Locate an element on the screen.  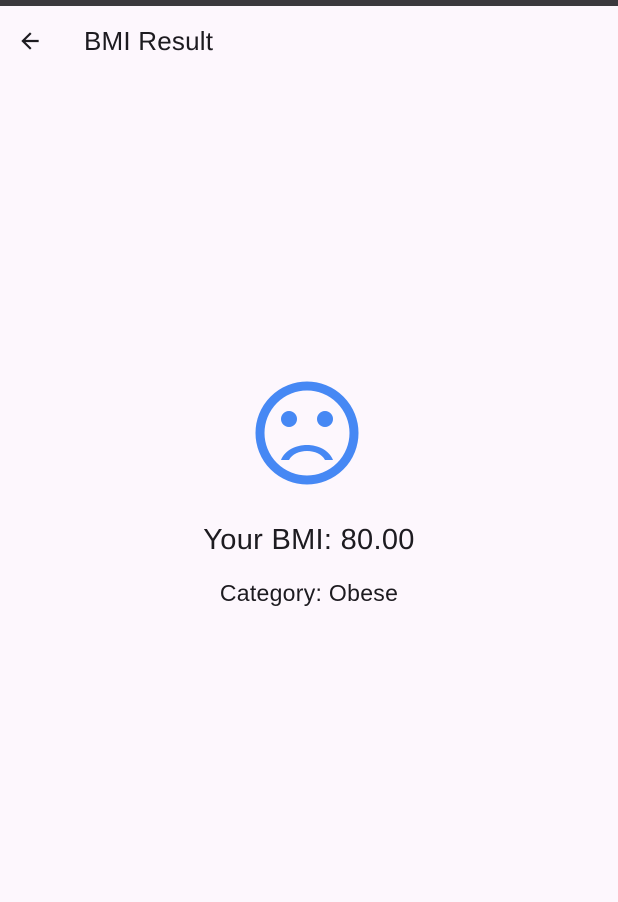
app-bar: BMI Result is located at coordinates (309, 41).